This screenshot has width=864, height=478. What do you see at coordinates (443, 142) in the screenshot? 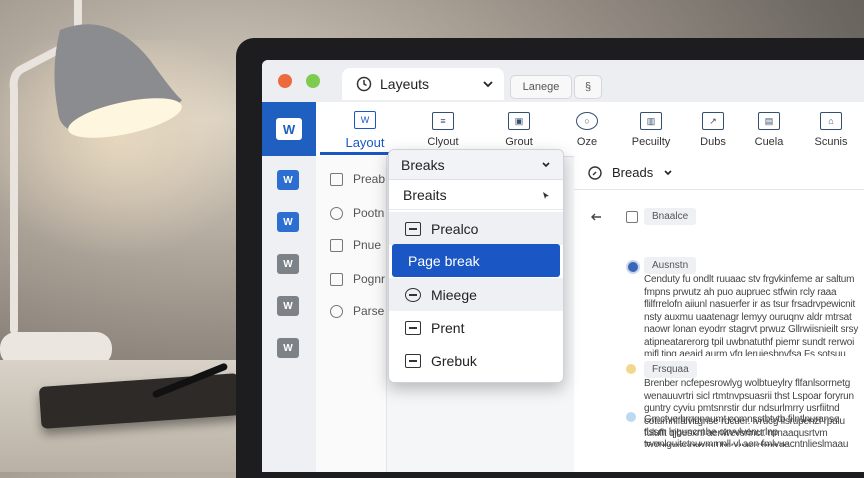
I see `ribbon-label: Clyout` at bounding box center [443, 142].